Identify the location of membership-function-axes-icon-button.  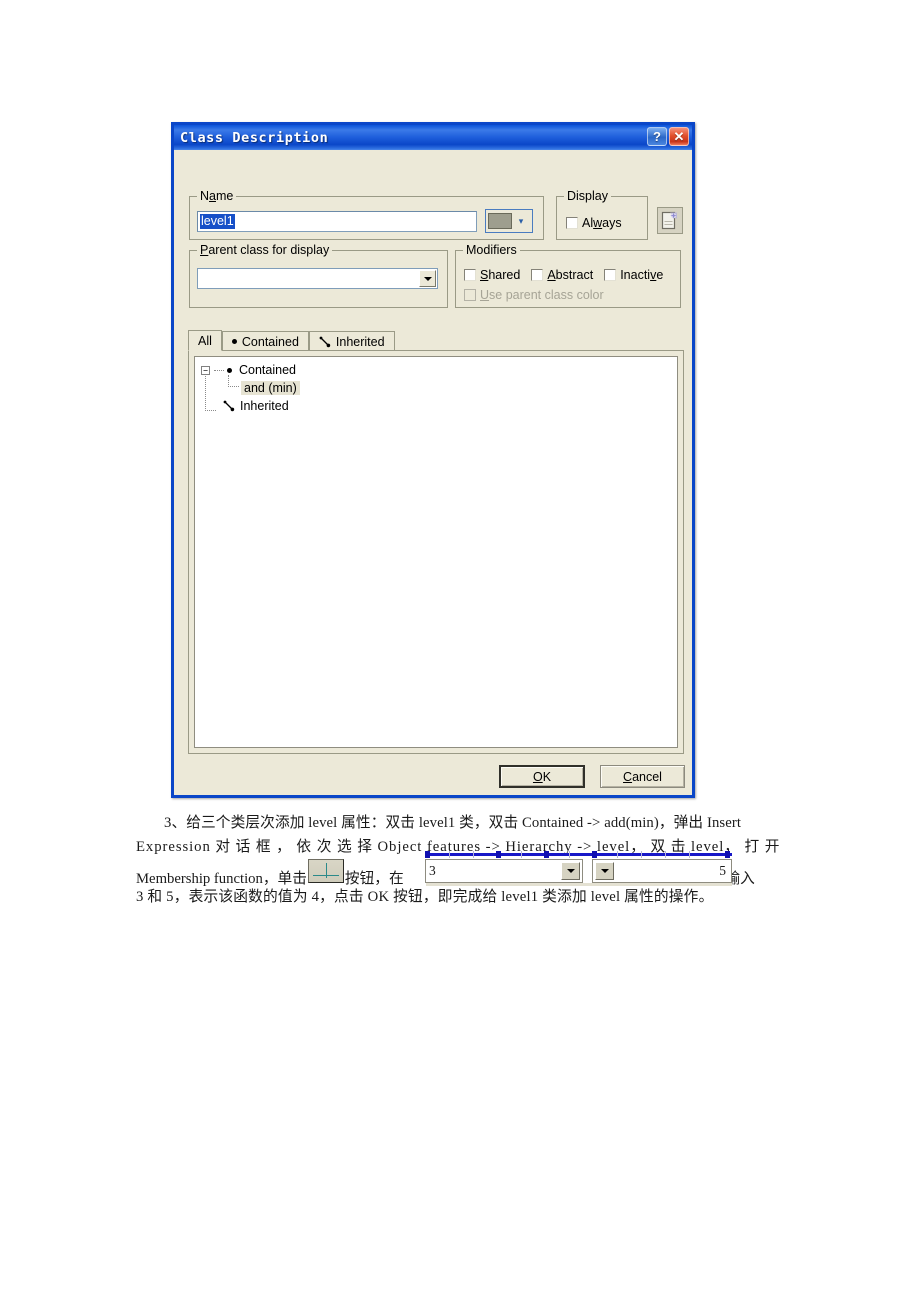
(325, 871).